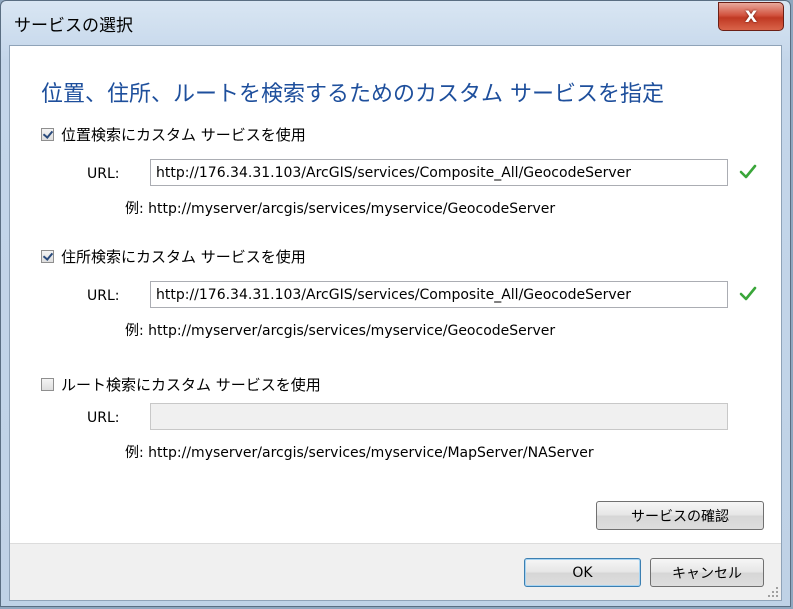 The image size is (793, 609). Describe the element at coordinates (103, 418) in the screenshot. I see `route-url-label: URL:` at that location.